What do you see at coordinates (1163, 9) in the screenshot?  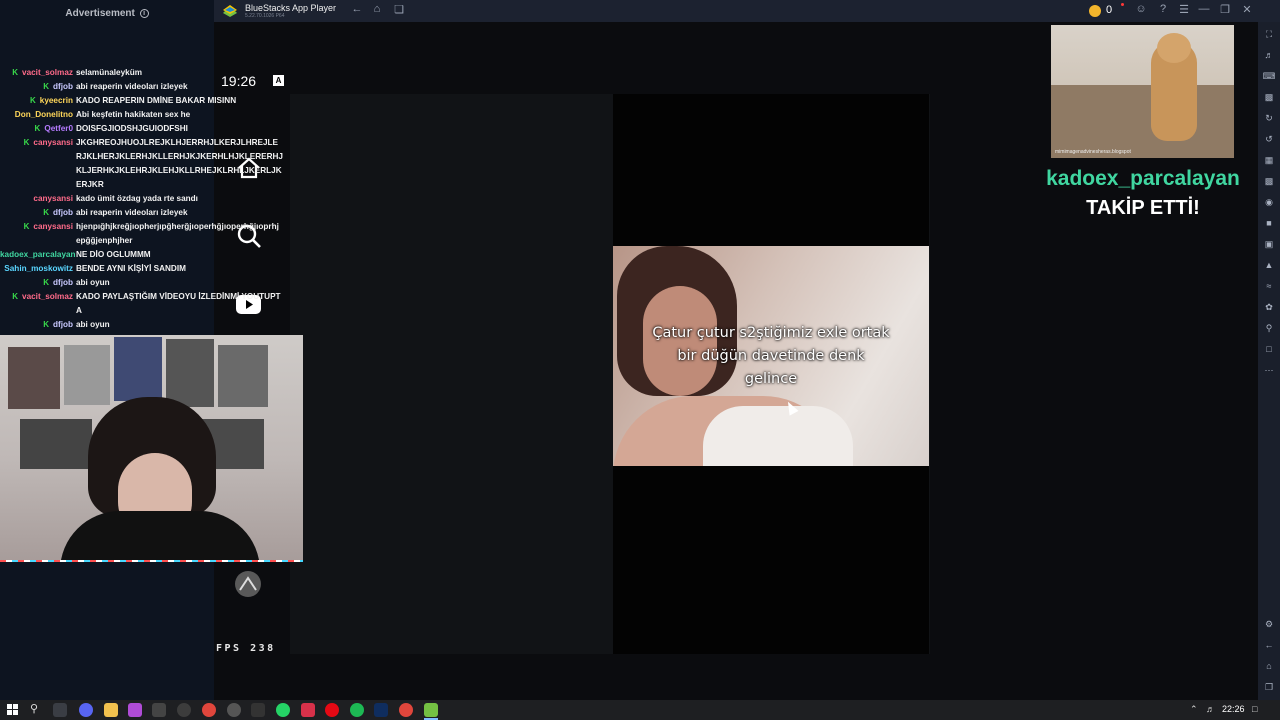 I see `help-icon: ?` at bounding box center [1163, 9].